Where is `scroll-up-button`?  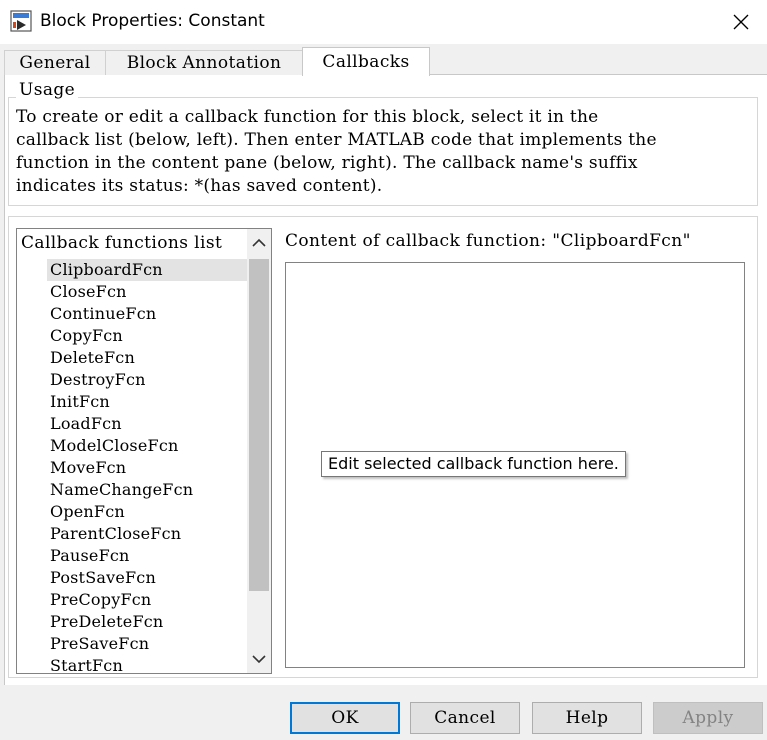
scroll-up-button is located at coordinates (259, 243).